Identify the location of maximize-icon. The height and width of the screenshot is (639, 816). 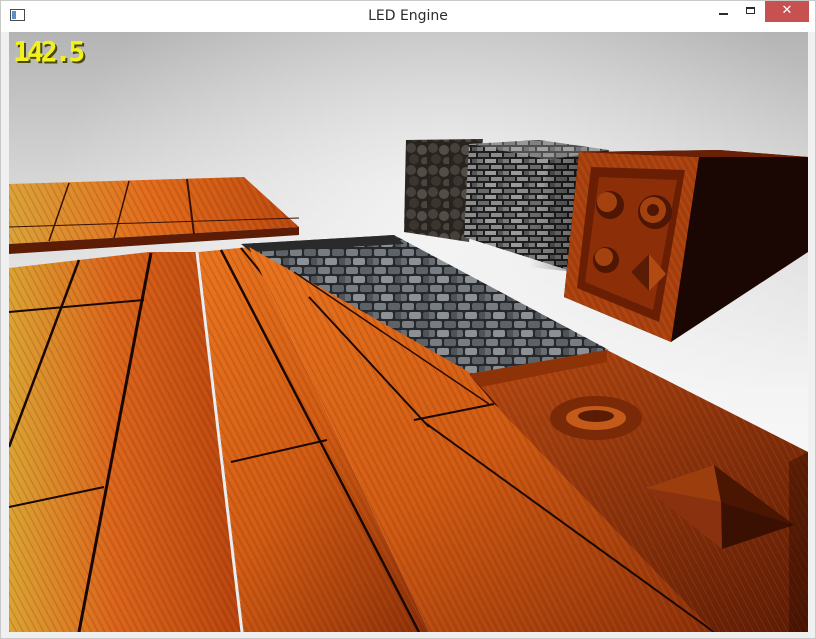
(750, 10).